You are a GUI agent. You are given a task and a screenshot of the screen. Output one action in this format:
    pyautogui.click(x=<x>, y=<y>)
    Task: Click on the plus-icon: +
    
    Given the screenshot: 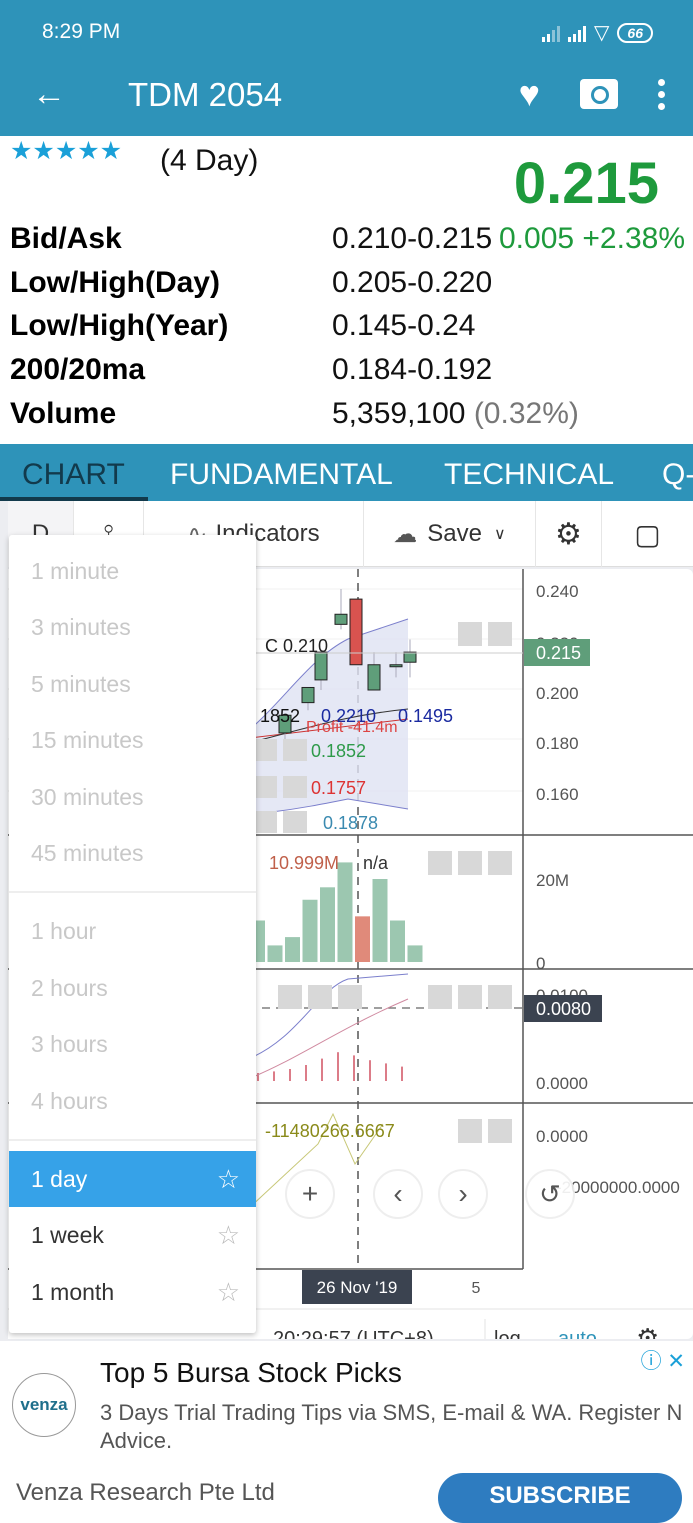 What is the action you would take?
    pyautogui.click(x=310, y=1193)
    